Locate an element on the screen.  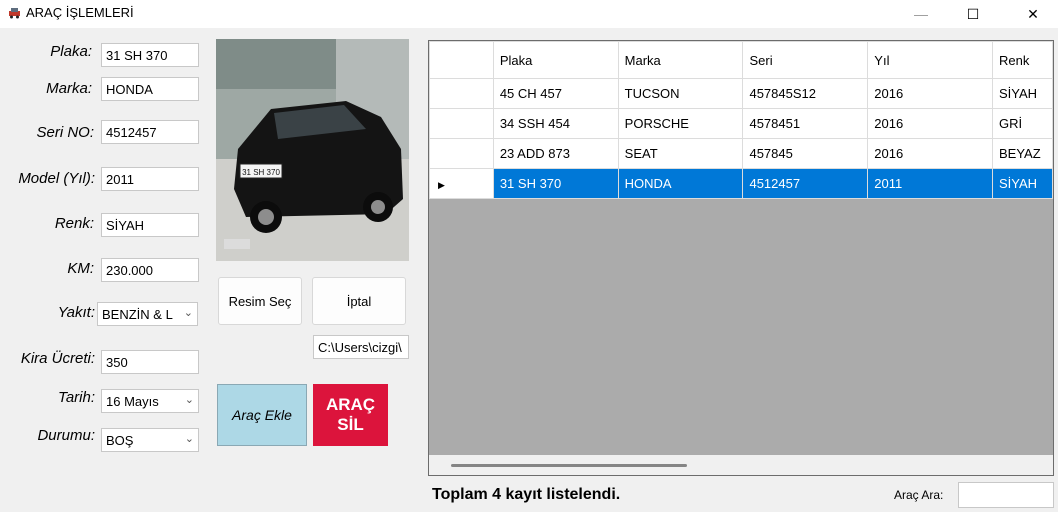
kira-label: Kira Ücreti: is located at coordinates (57, 358).